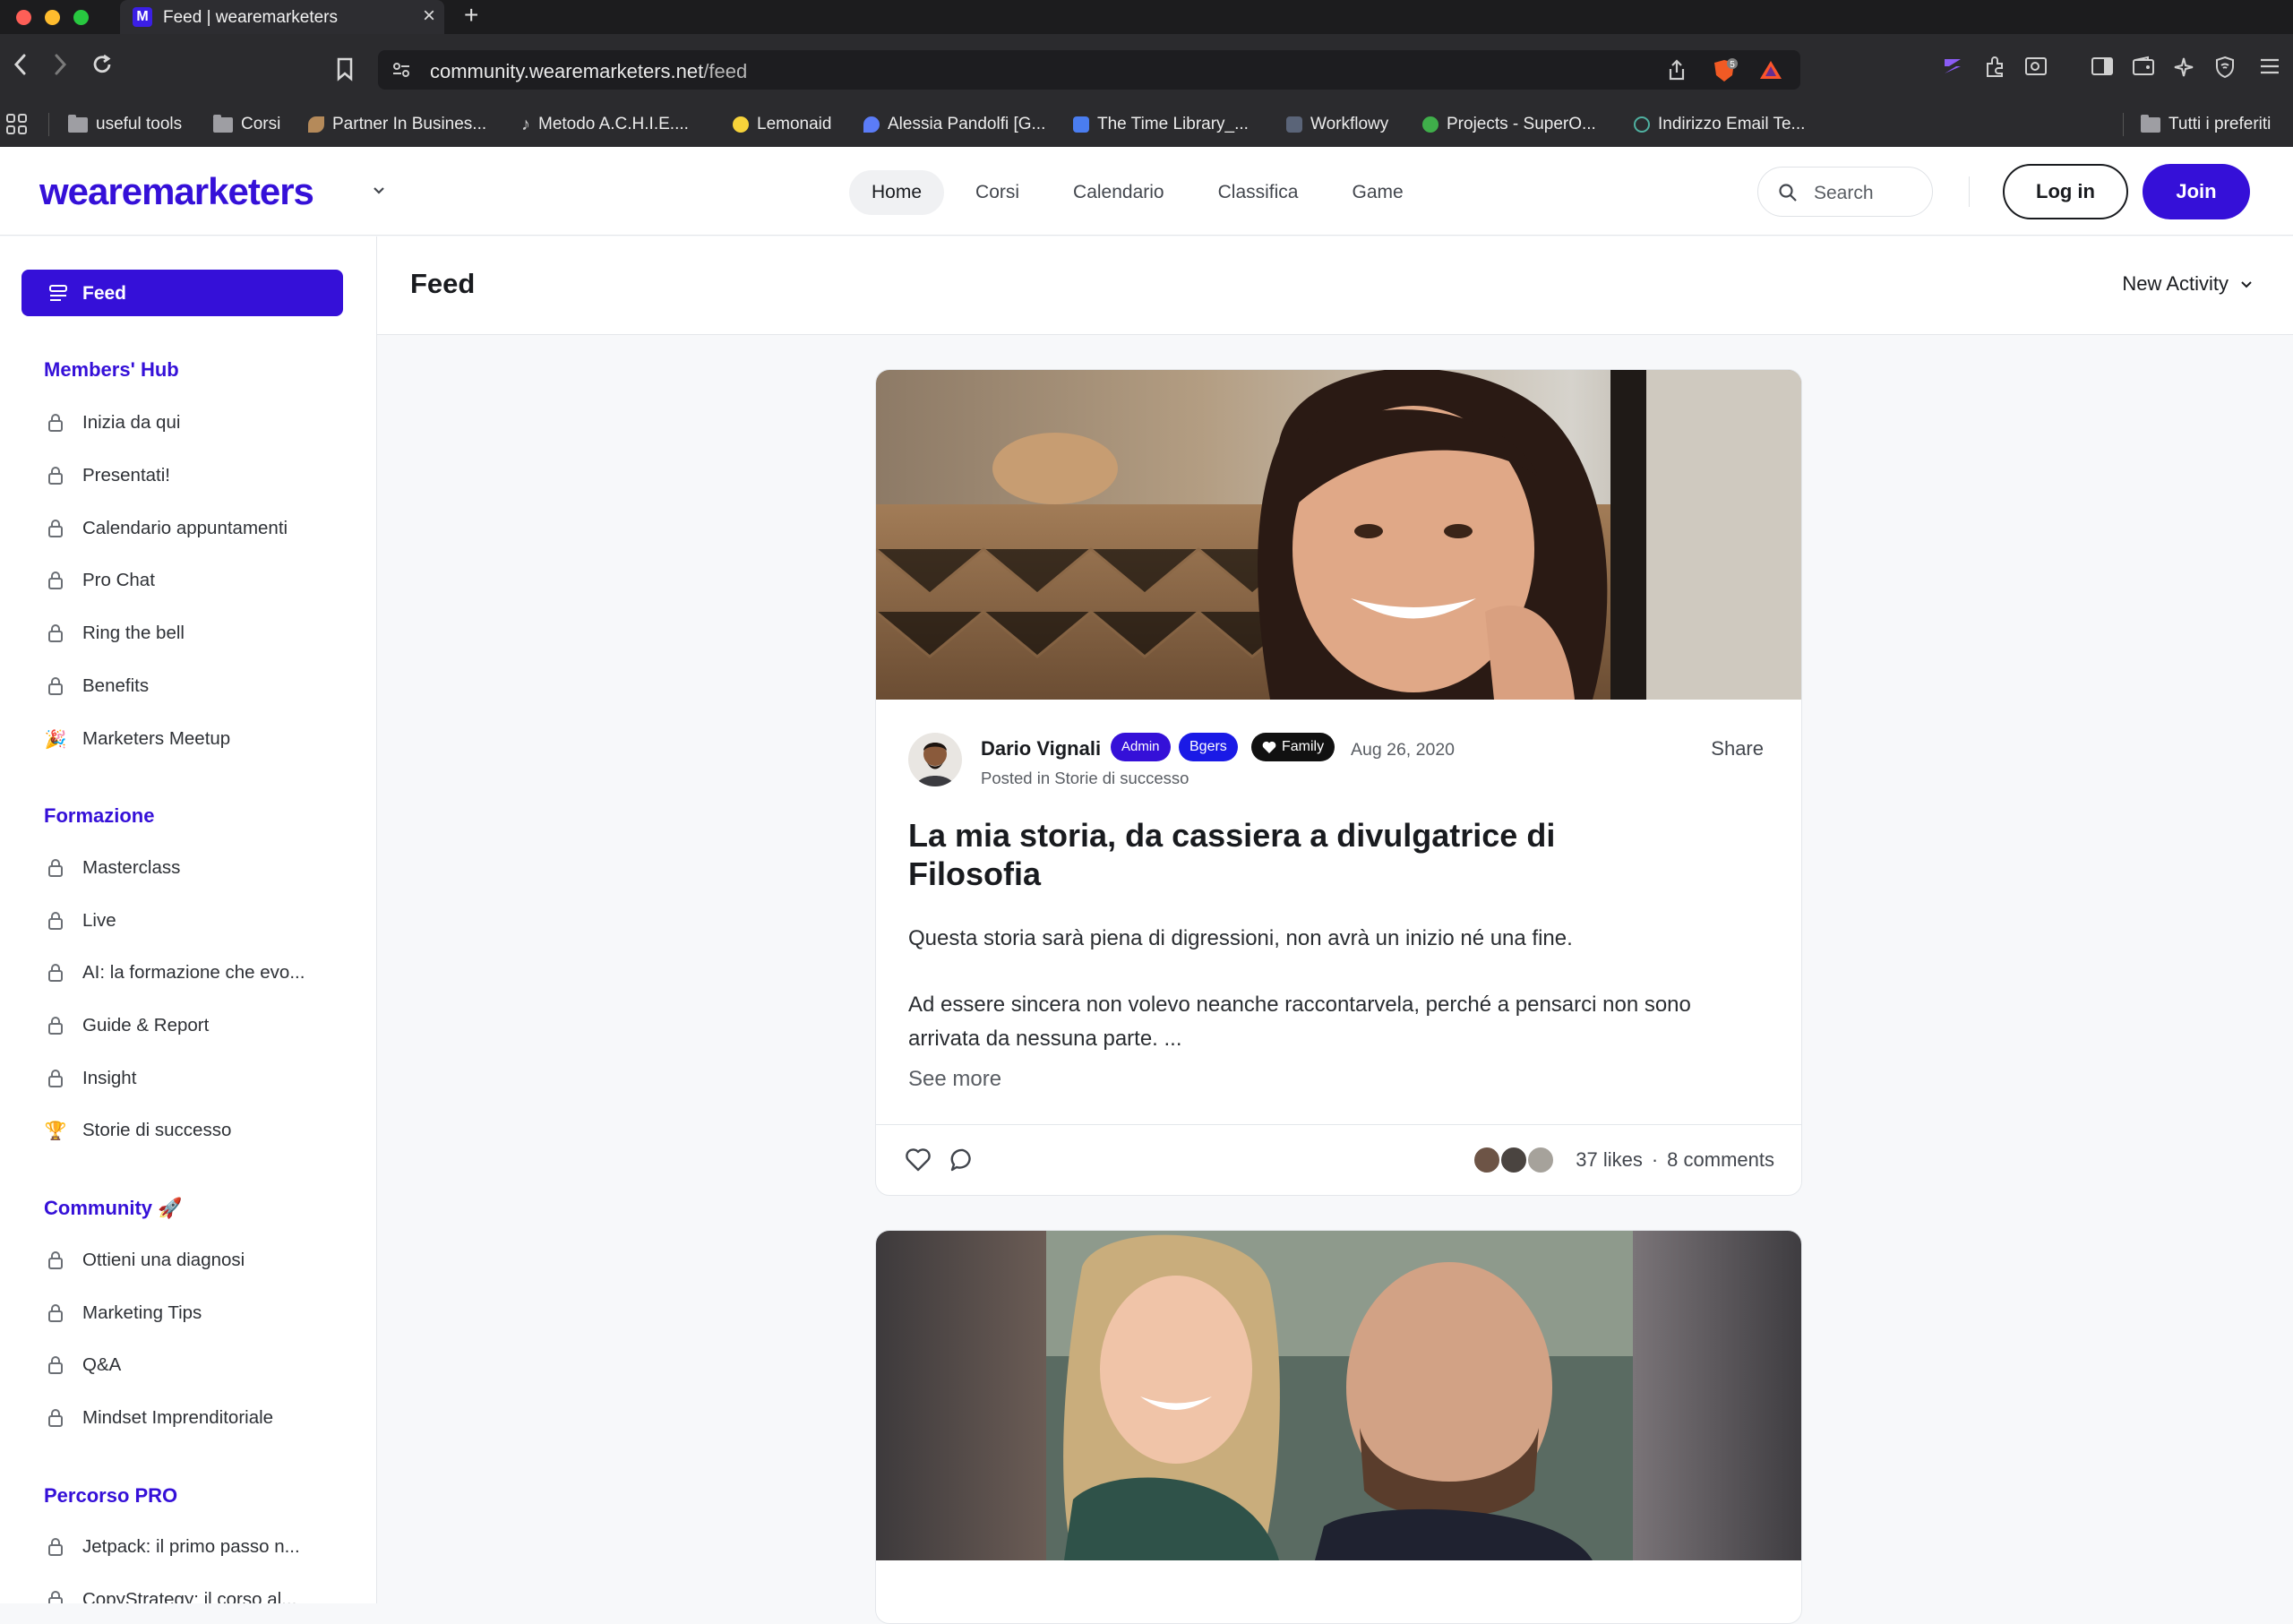  I want to click on bookmark-all-favorites: Tutti i preferiti, so click(2206, 125).